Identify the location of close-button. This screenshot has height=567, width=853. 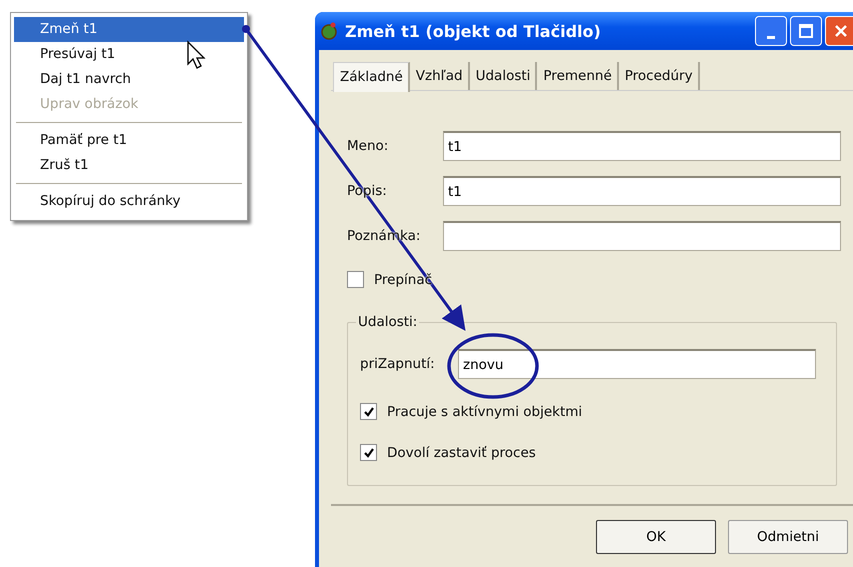
(839, 31).